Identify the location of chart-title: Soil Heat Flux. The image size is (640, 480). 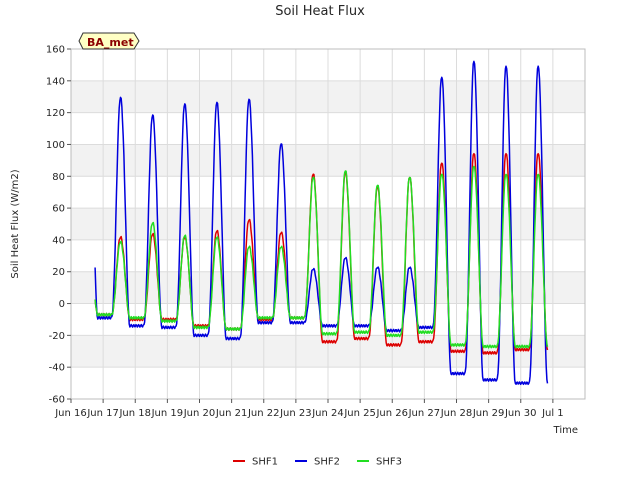
(320, 11).